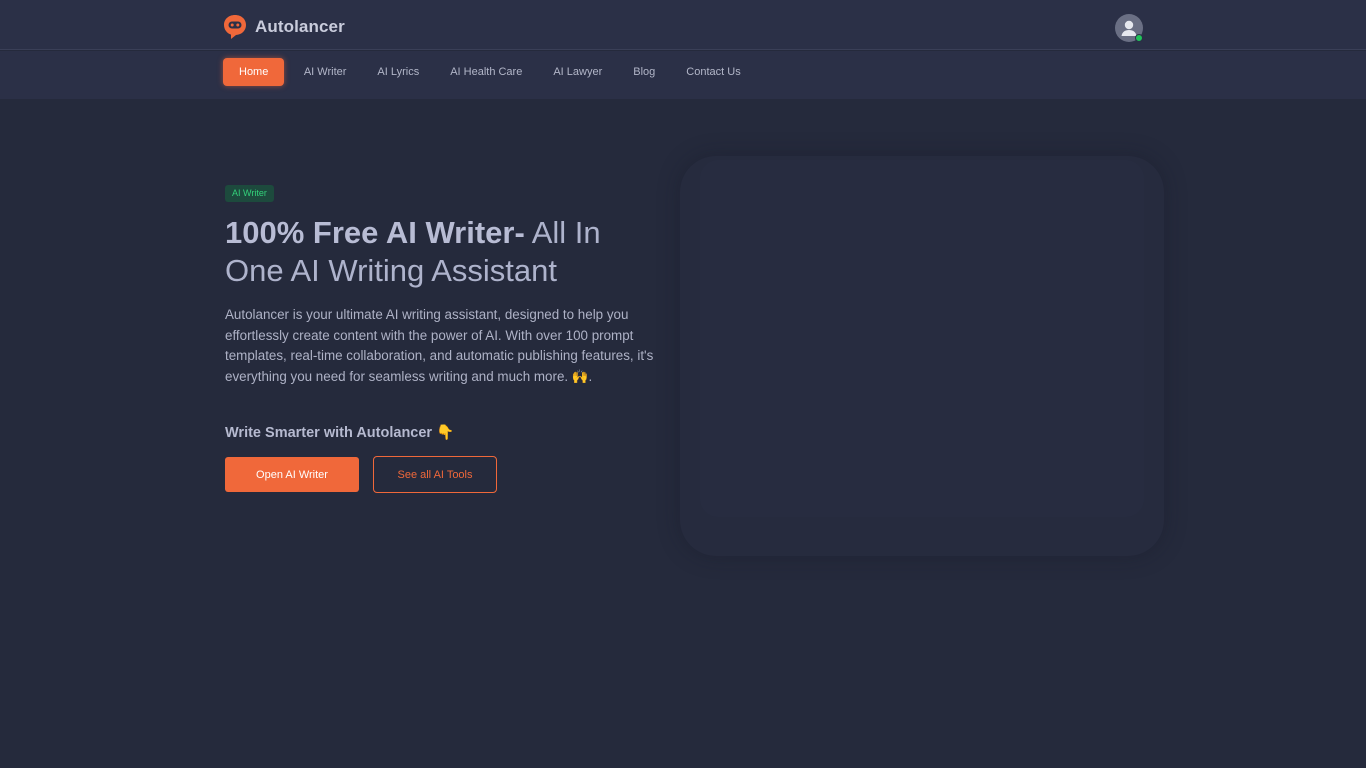  What do you see at coordinates (644, 72) in the screenshot?
I see `nav-item-blog: Blog` at bounding box center [644, 72].